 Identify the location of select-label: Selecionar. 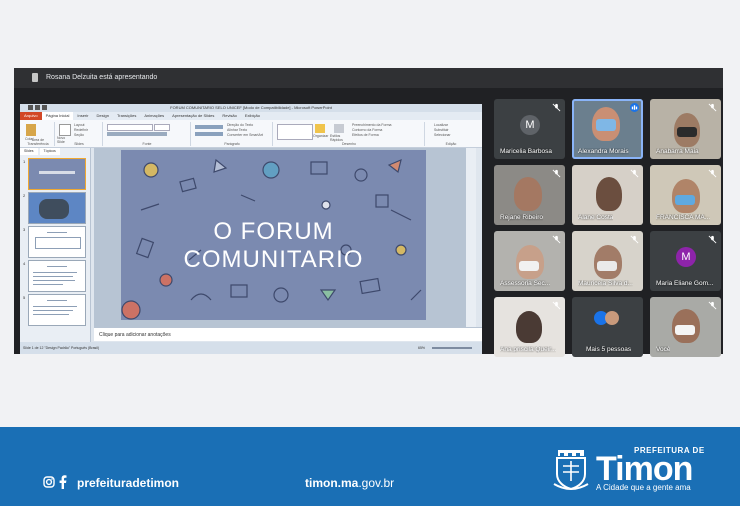
(442, 135).